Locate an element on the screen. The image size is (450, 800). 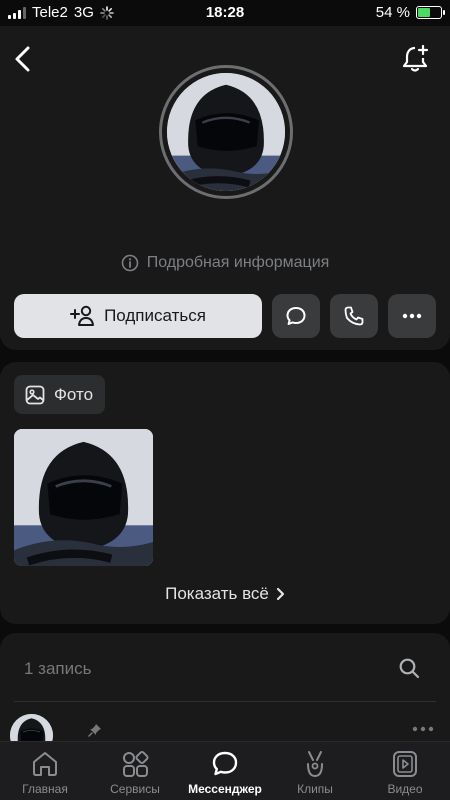
photos-tab-chip: Фото is located at coordinates (60, 394).